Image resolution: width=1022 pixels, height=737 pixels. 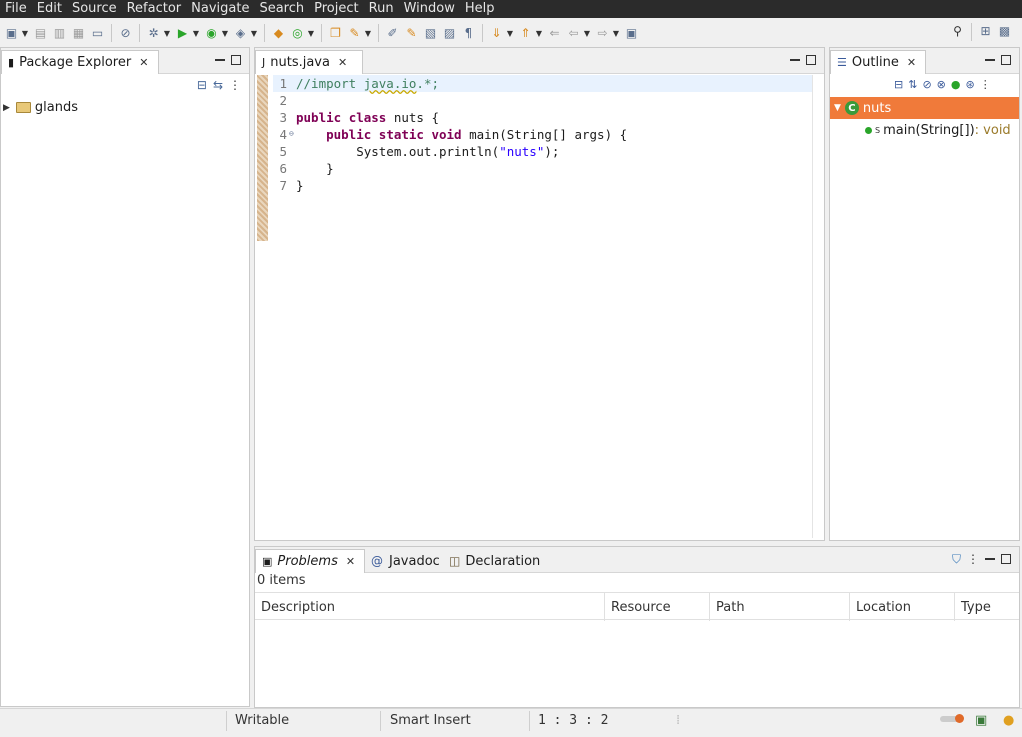 What do you see at coordinates (956, 84) in the screenshot?
I see `hide-nonpublic-icon: ●` at bounding box center [956, 84].